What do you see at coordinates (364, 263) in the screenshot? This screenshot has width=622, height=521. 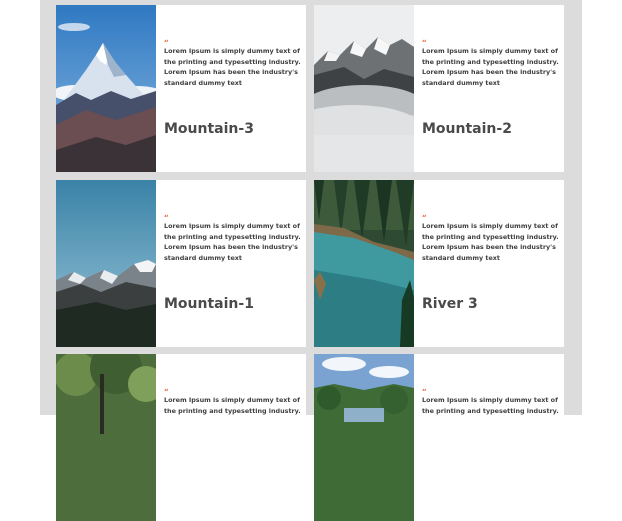 I see `card-photo-forest-river` at bounding box center [364, 263].